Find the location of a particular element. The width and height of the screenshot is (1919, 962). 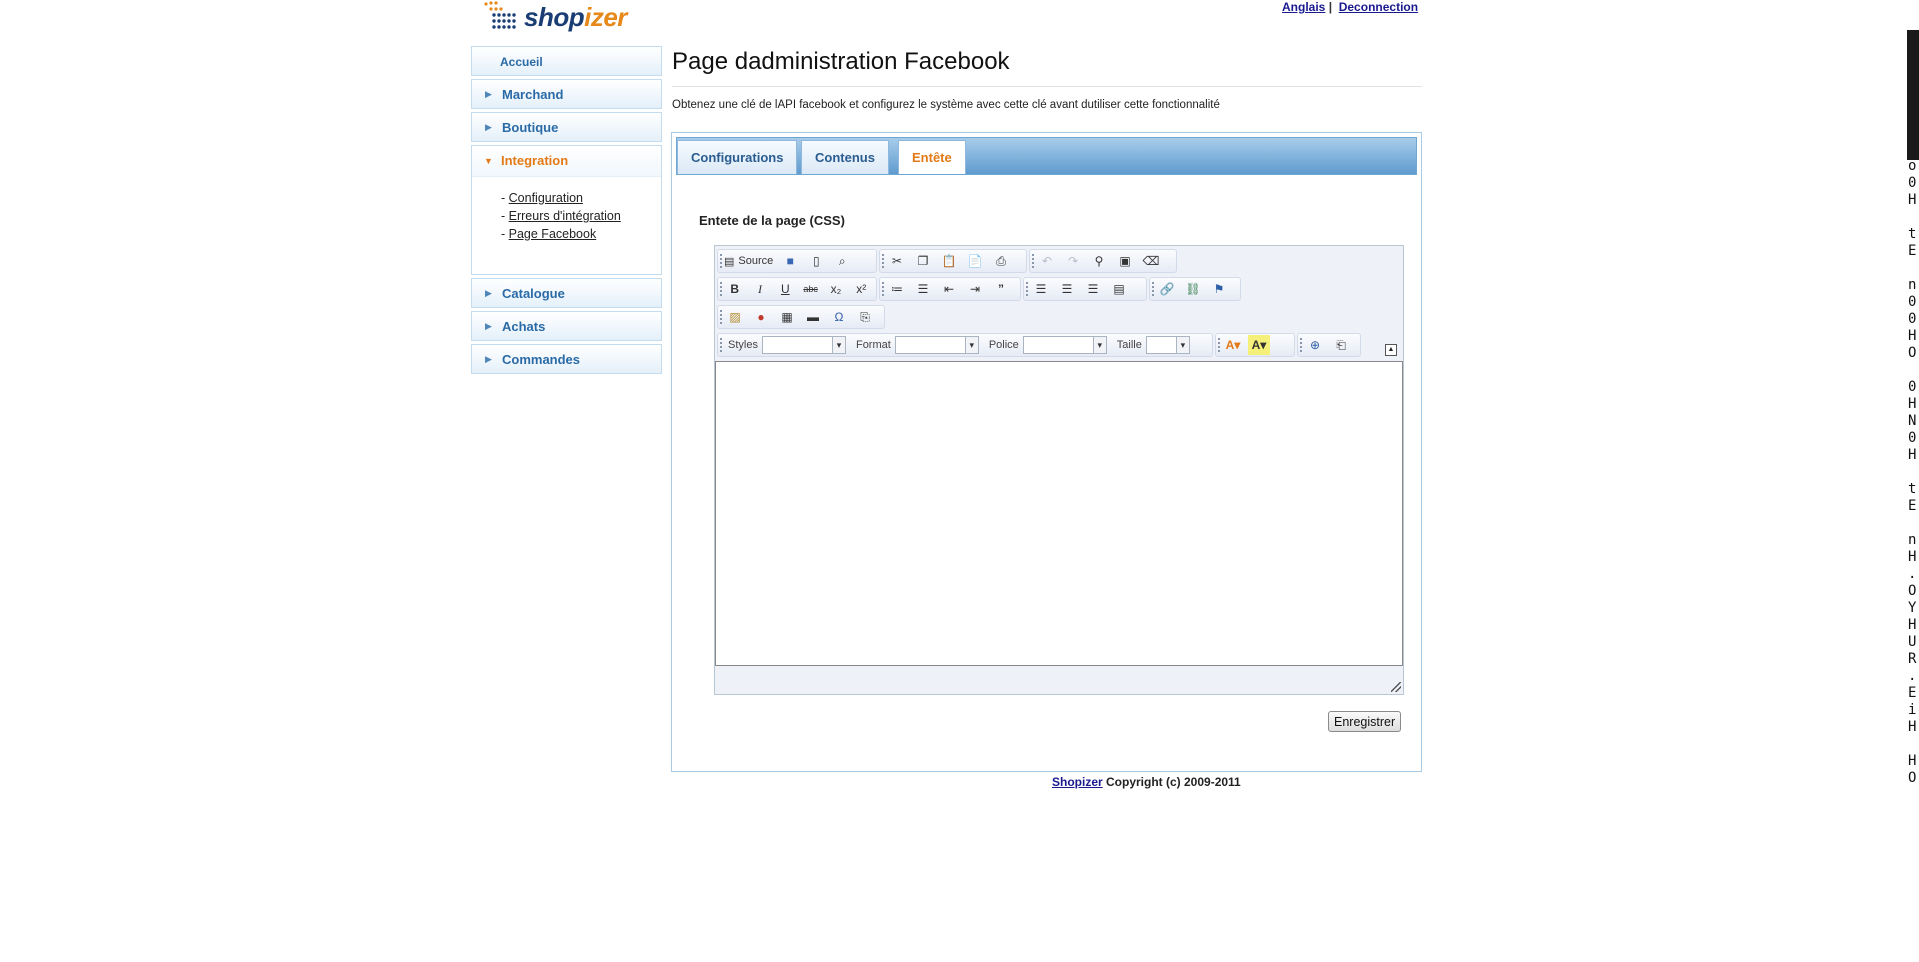

source-button: ▤ Source is located at coordinates (748, 261).